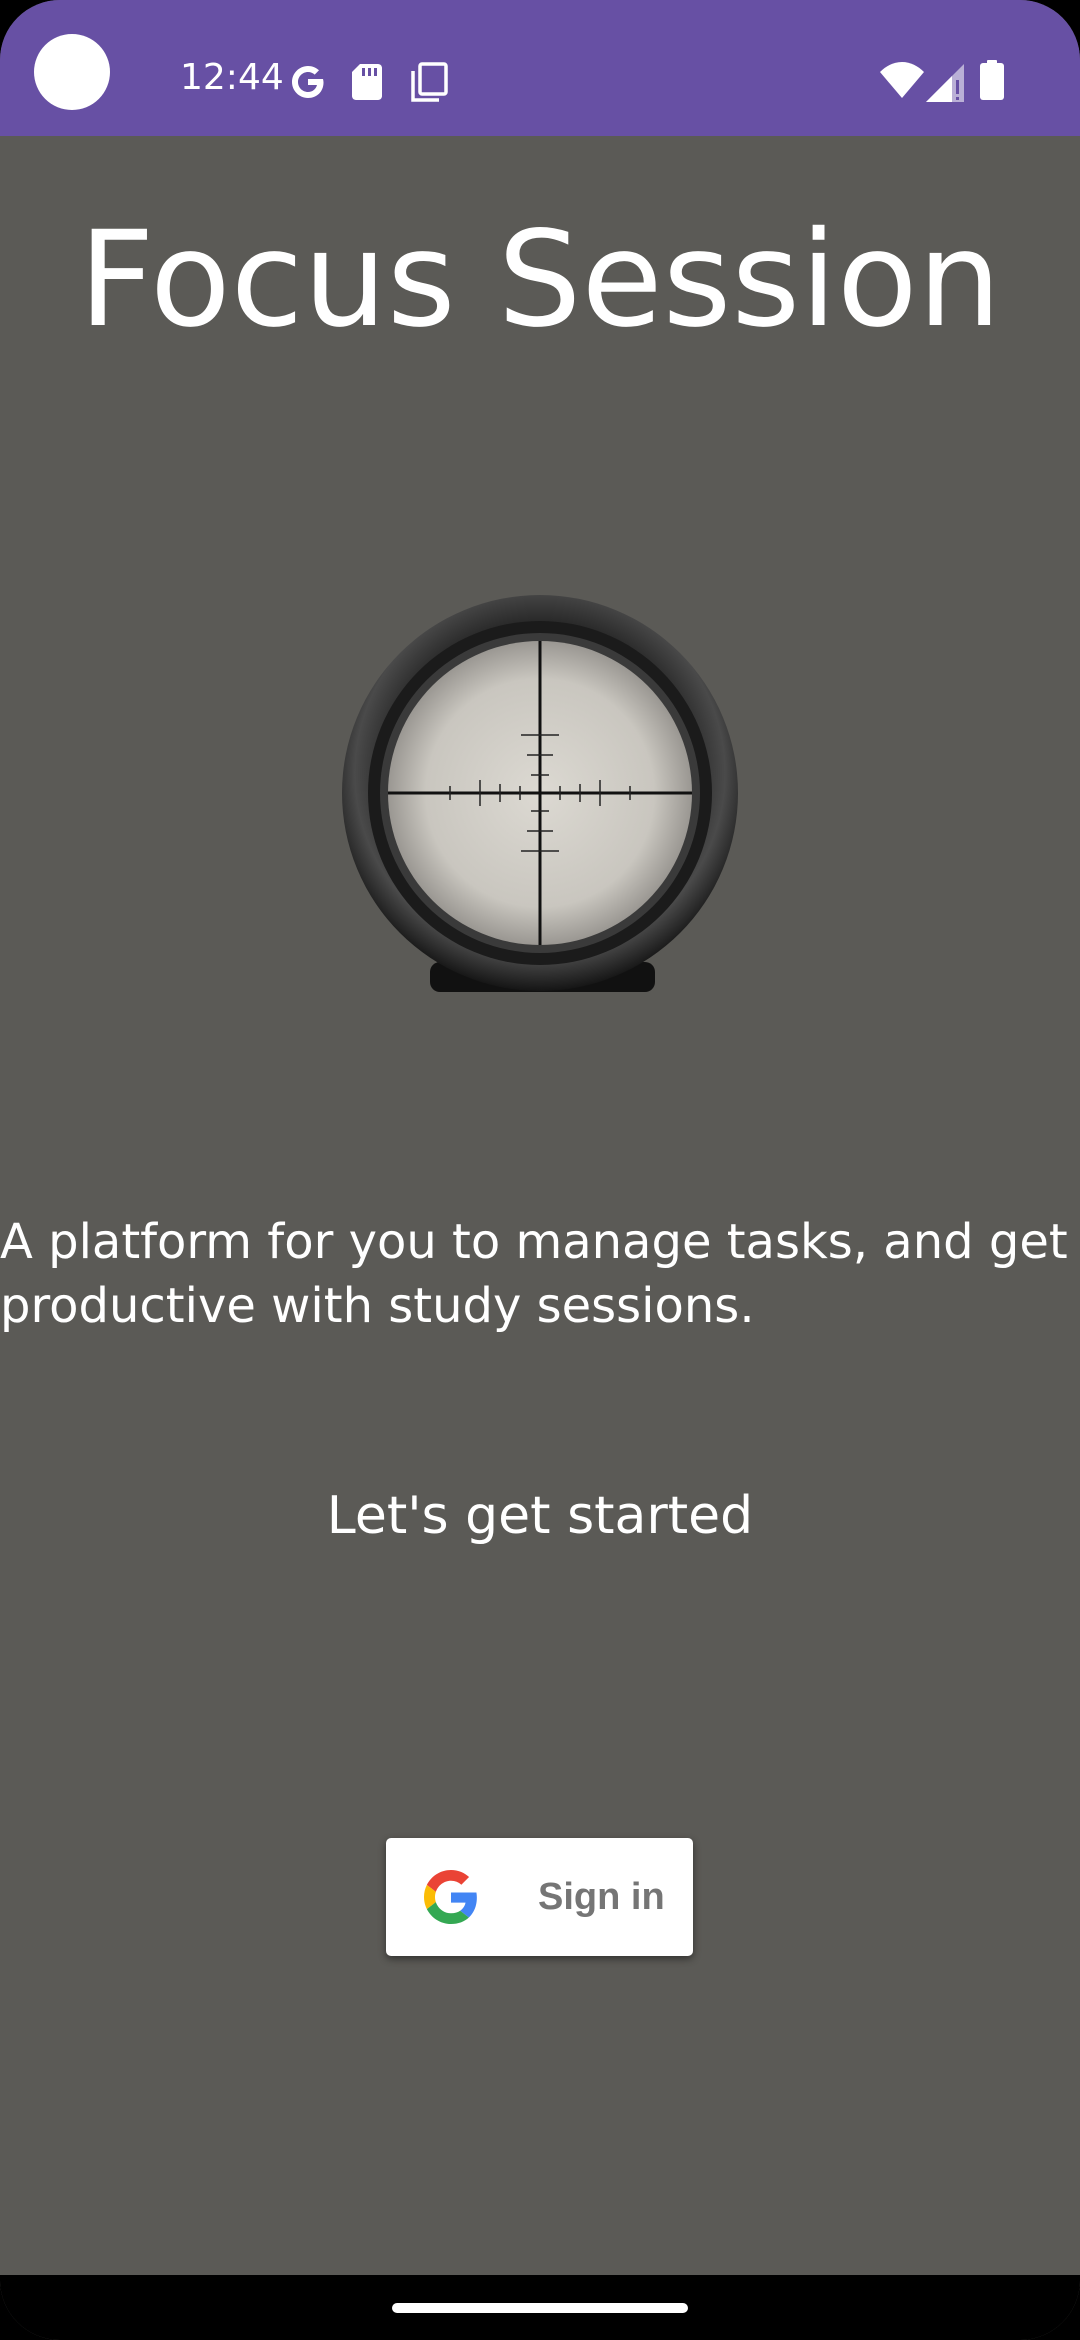 The height and width of the screenshot is (2340, 1080). What do you see at coordinates (540, 1516) in the screenshot?
I see `get-started-text: Let's get started` at bounding box center [540, 1516].